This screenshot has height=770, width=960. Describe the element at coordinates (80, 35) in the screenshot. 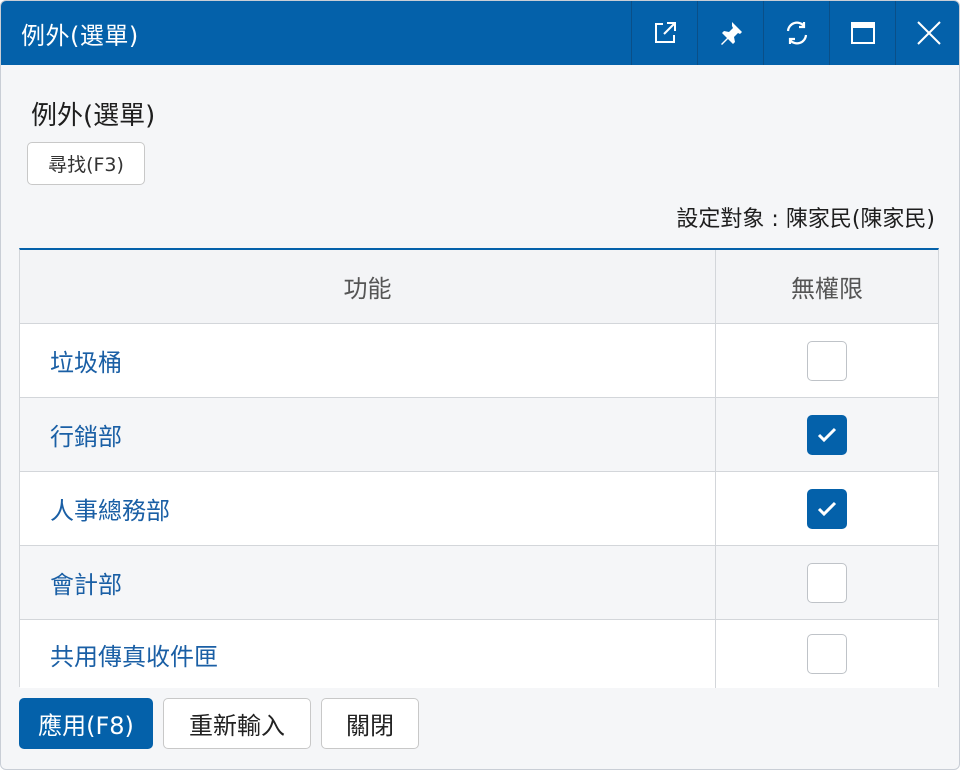

I see `window-title: 例外(選單)` at that location.